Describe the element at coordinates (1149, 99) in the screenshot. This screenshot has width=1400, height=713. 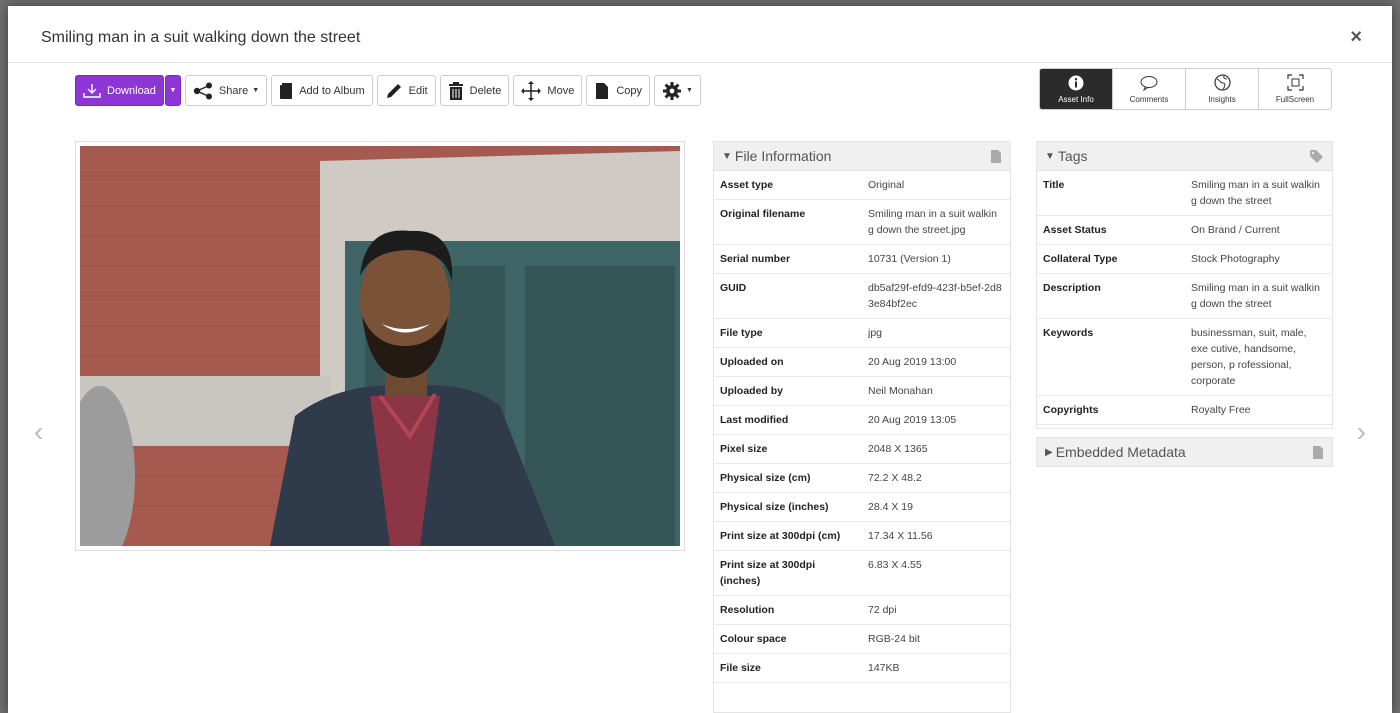
I see `tab-label: Comments` at that location.